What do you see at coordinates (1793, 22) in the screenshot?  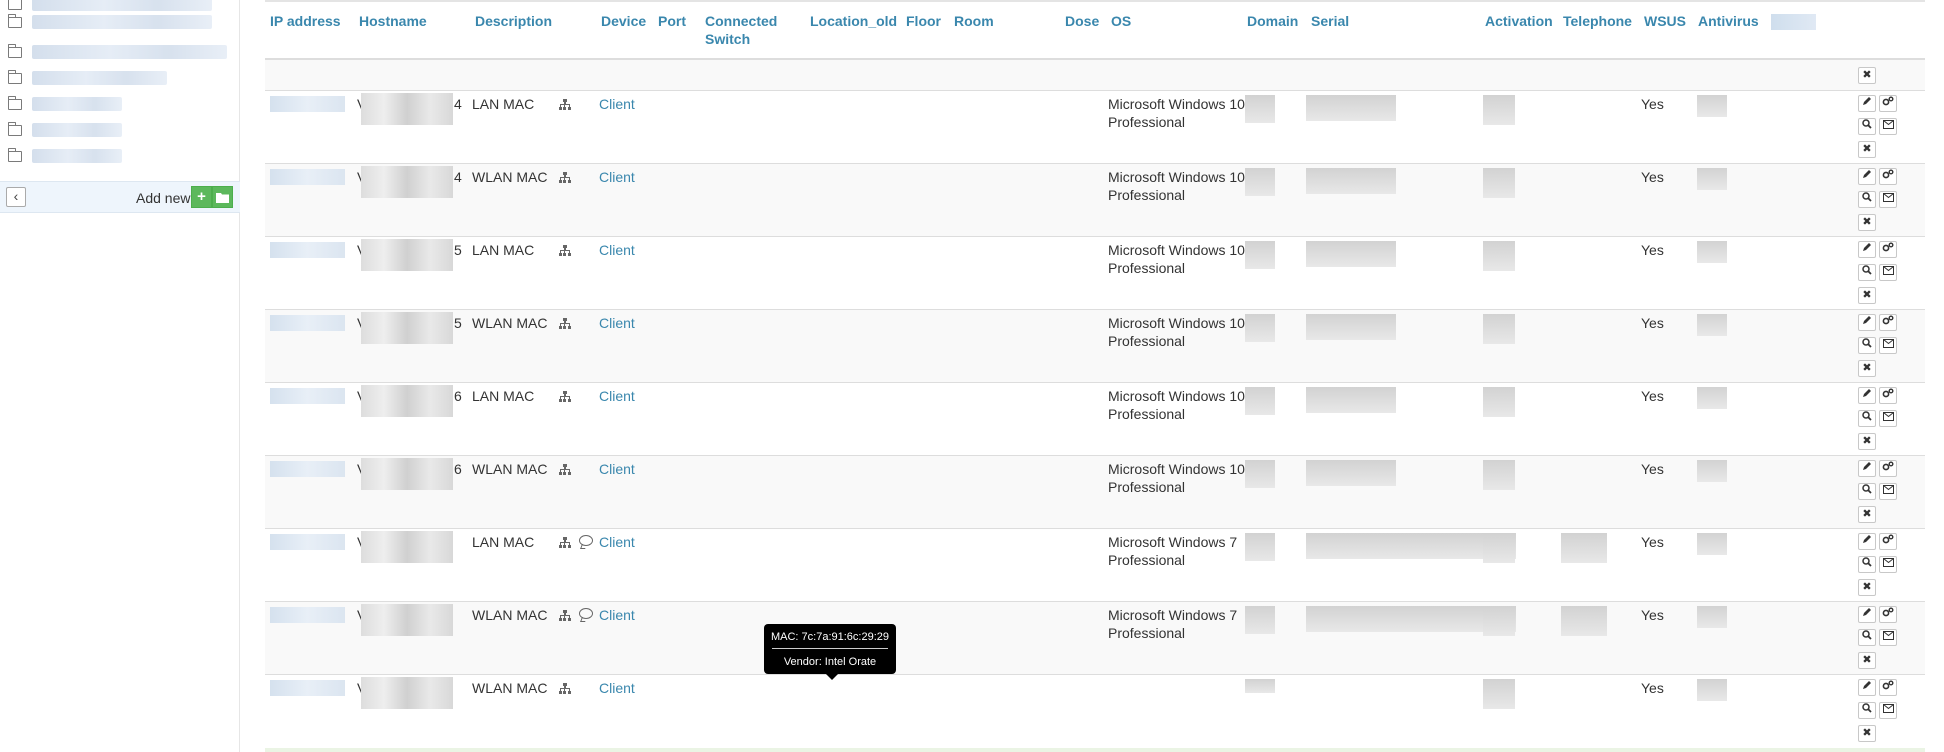 I see `col-header-redacted` at bounding box center [1793, 22].